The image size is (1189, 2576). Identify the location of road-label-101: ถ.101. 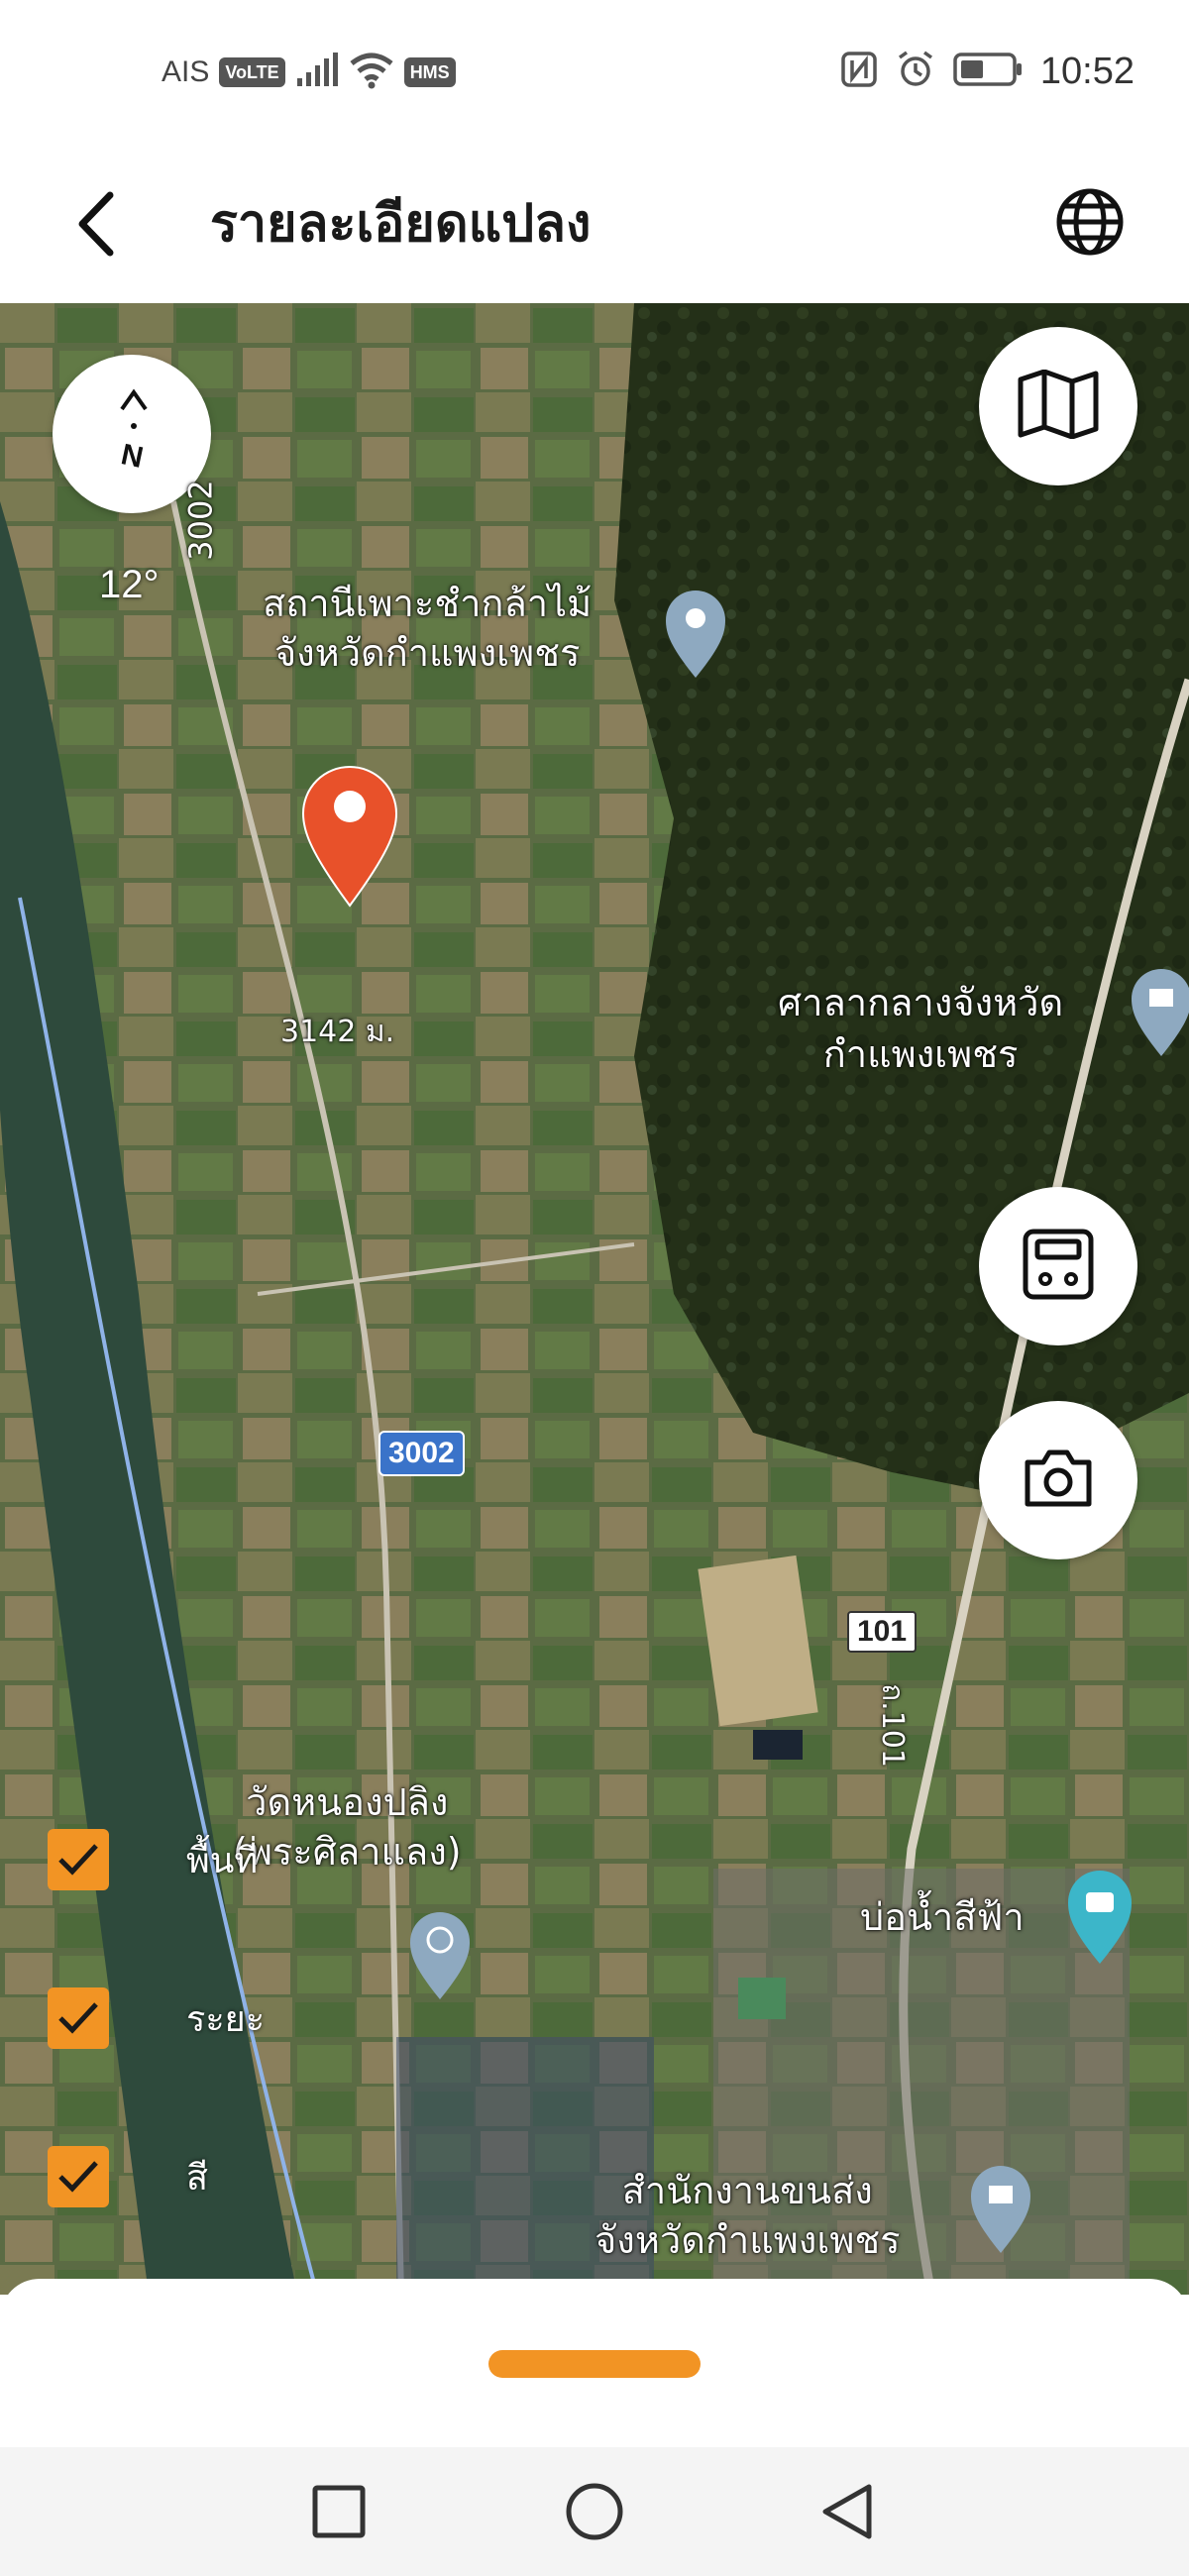
(892, 1726).